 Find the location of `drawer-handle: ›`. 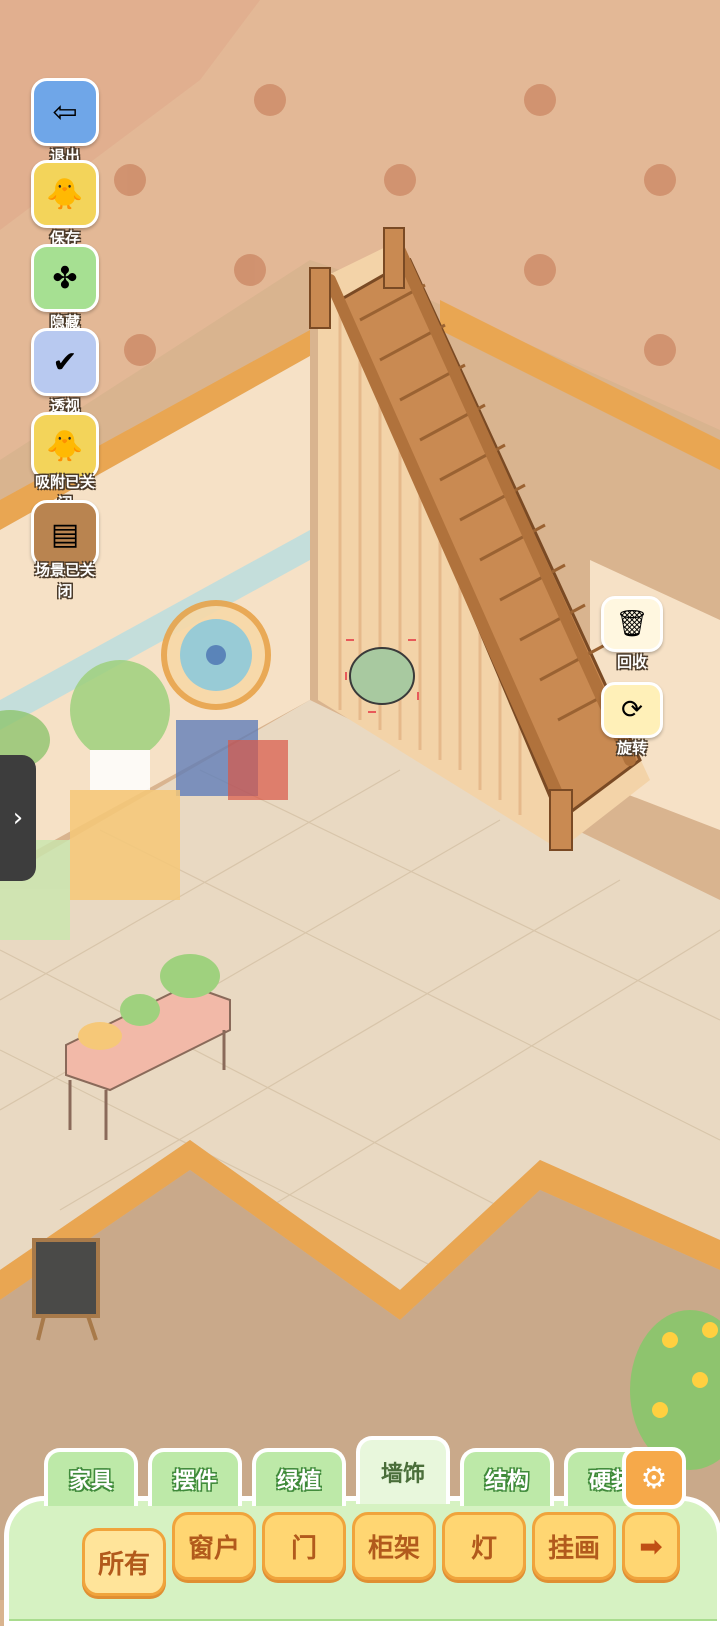

drawer-handle: › is located at coordinates (18, 818).